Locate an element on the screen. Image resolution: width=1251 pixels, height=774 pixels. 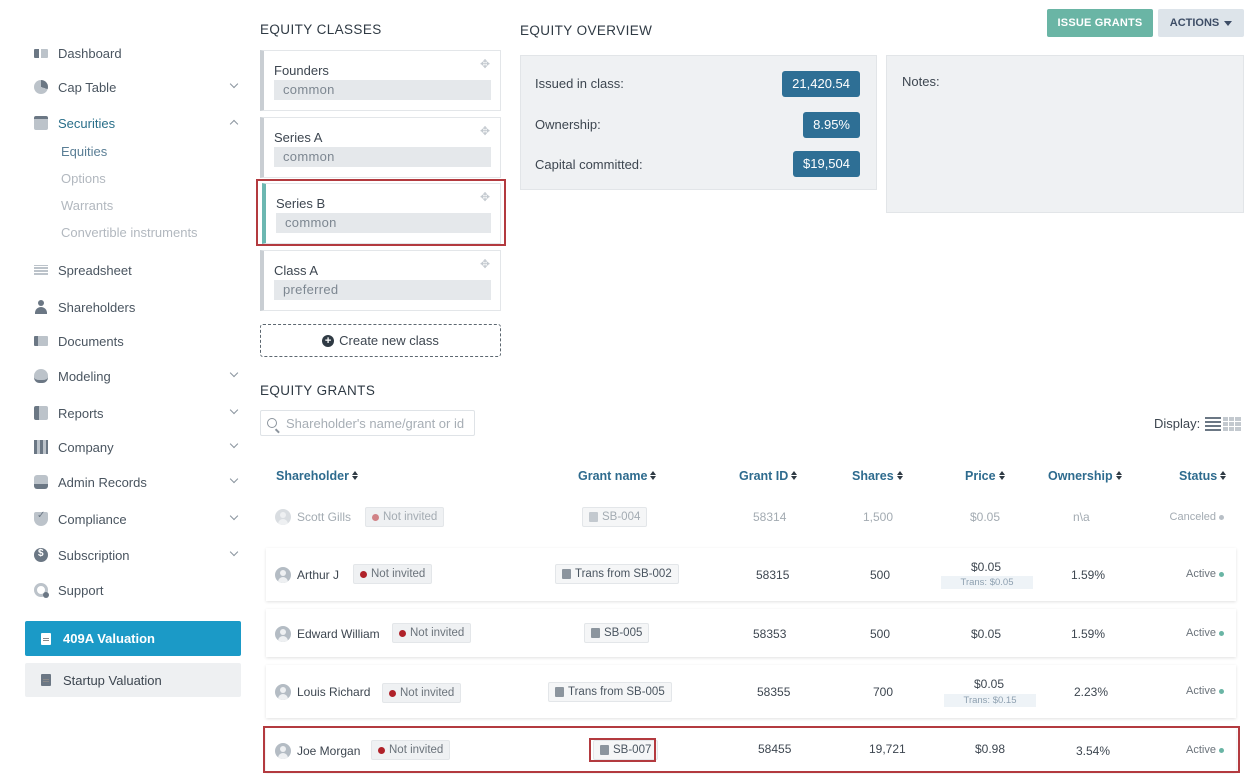
sidebar-subitem-equities: Equities is located at coordinates (84, 151).